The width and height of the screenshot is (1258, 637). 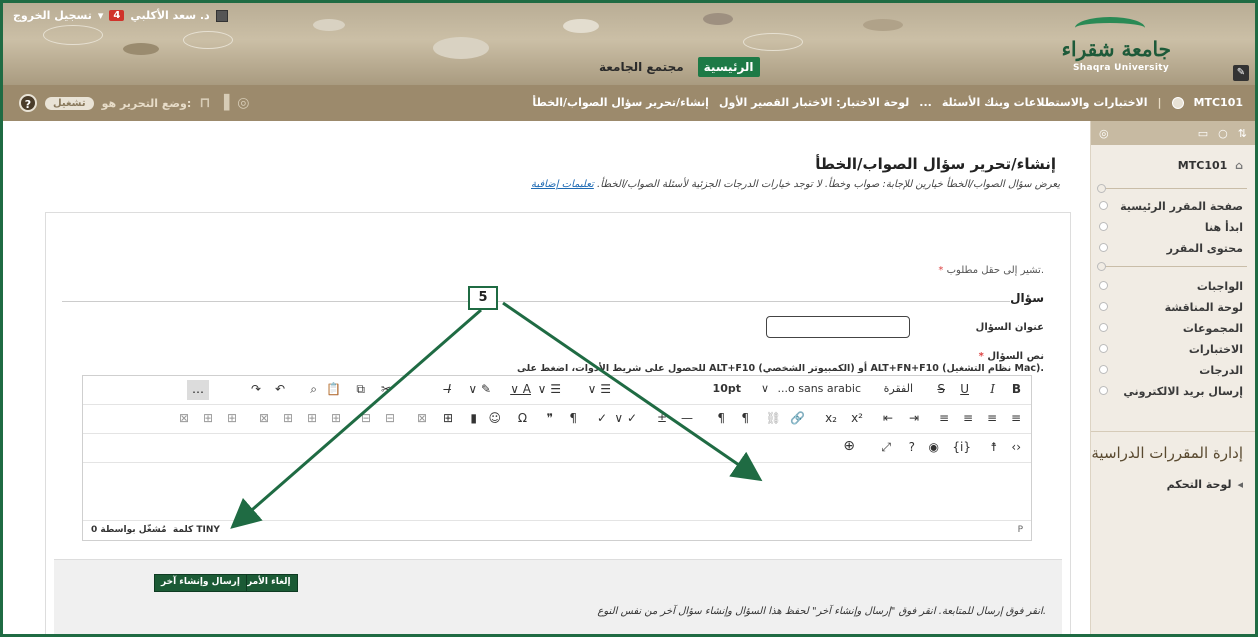 I want to click on preview-icon: ◉, so click(x=934, y=447).